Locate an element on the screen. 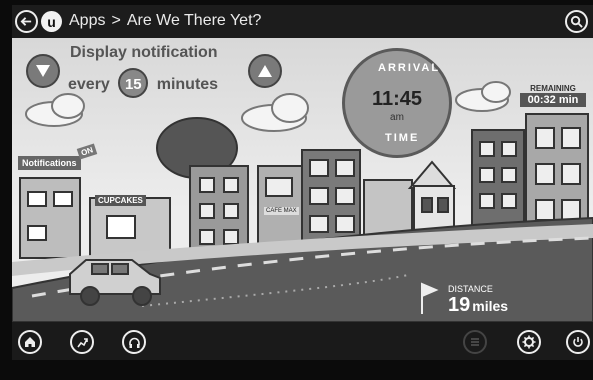 This screenshot has width=593, height=380. breadcrumb-apps-link: Apps is located at coordinates (87, 20).